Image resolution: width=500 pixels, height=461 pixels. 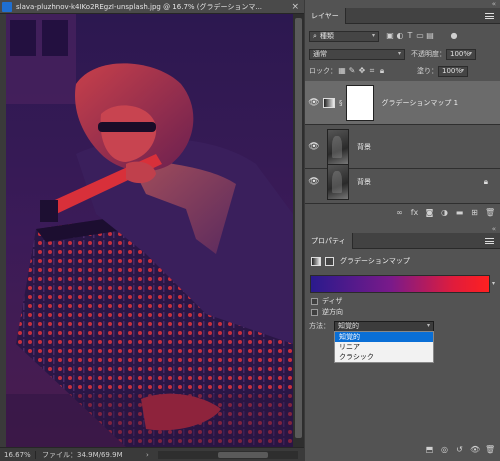 I want to click on lock-label: ロック：, so click(x=323, y=71).